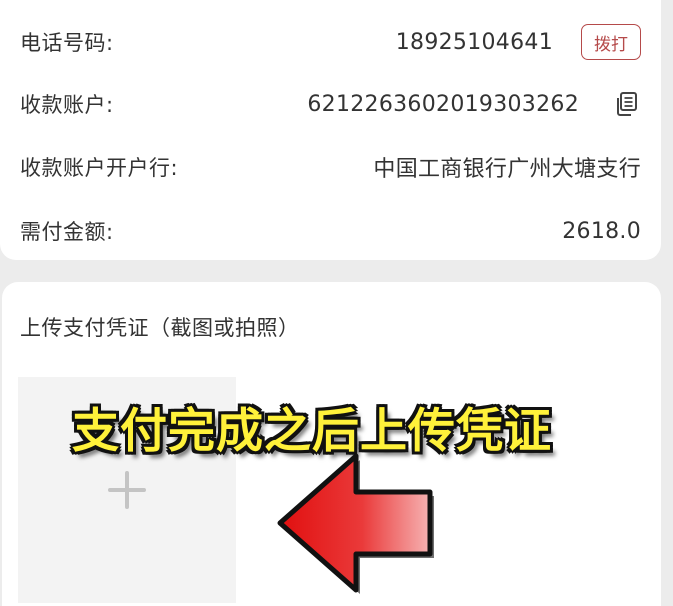  What do you see at coordinates (627, 104) in the screenshot?
I see `copy-icon` at bounding box center [627, 104].